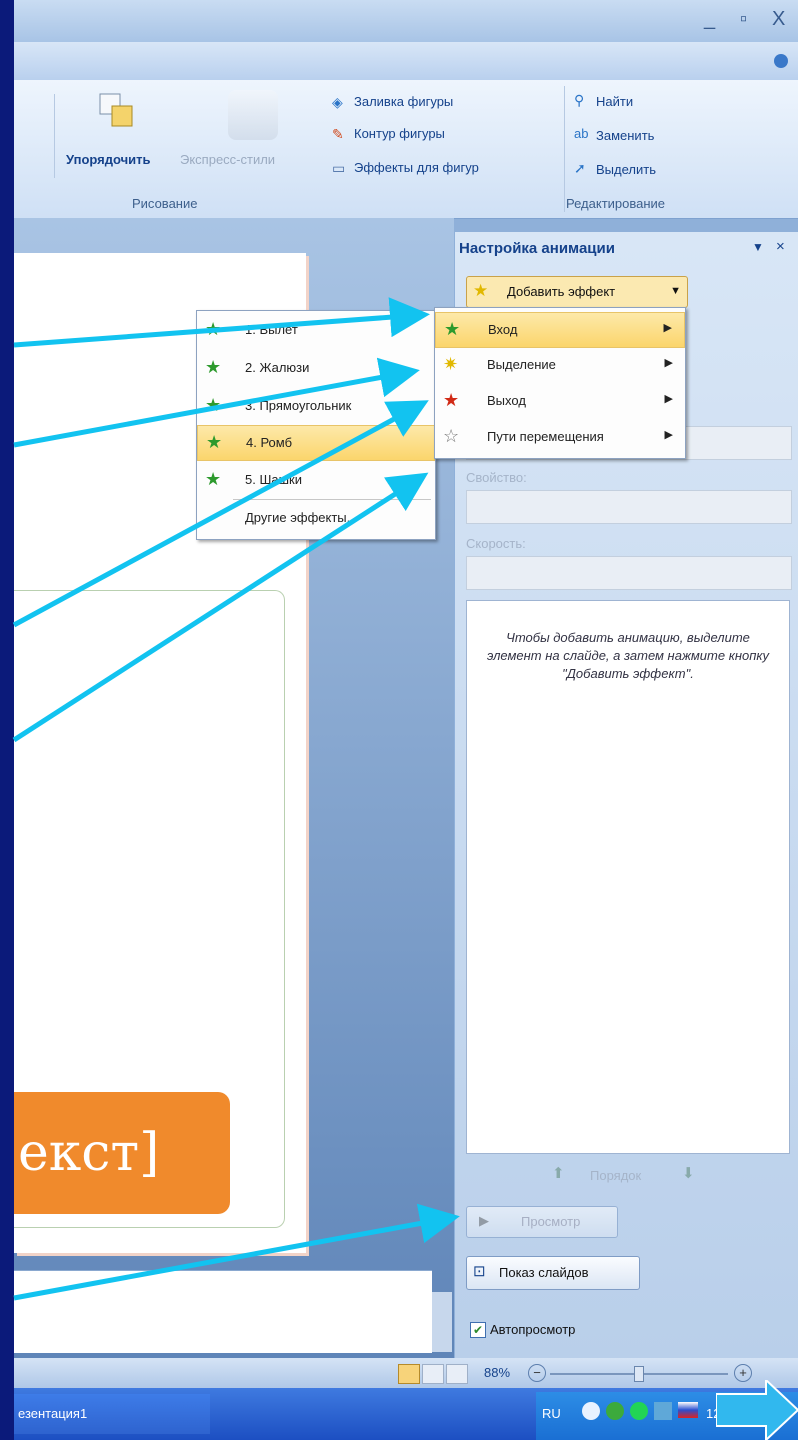 The image size is (798, 1440). Describe the element at coordinates (223, 1311) in the screenshot. I see `notes-area` at that location.